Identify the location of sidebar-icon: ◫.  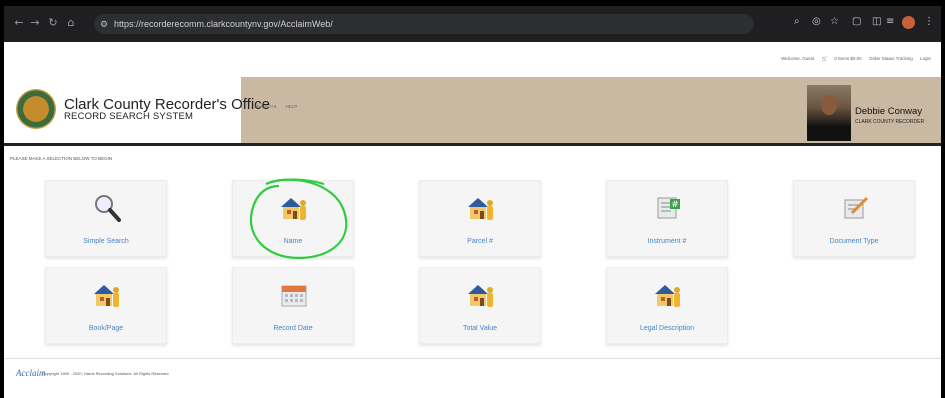
(876, 21).